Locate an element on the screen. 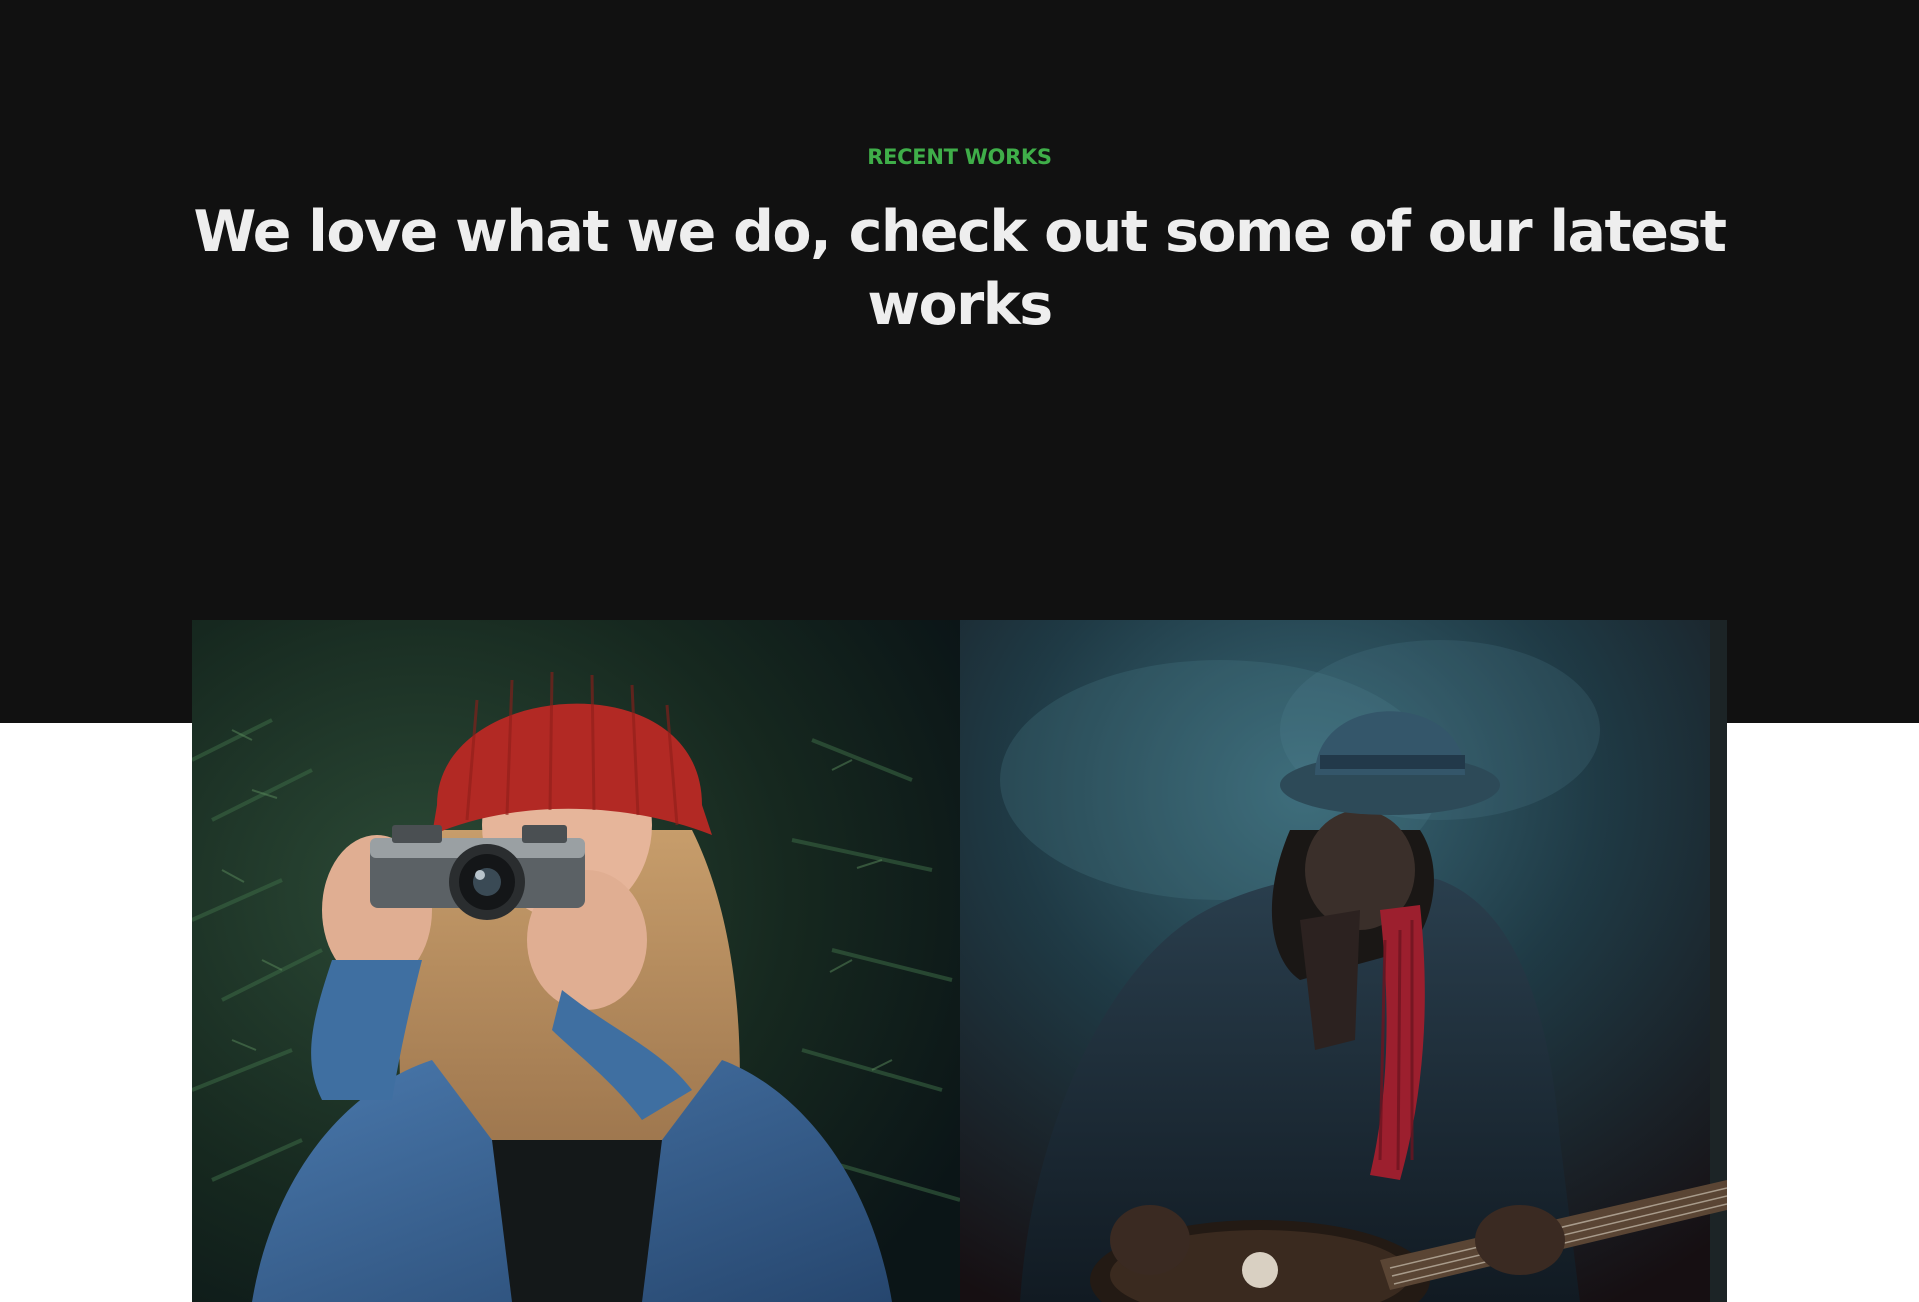  section-eyebrow: RECENT WORKS is located at coordinates (959, 157).